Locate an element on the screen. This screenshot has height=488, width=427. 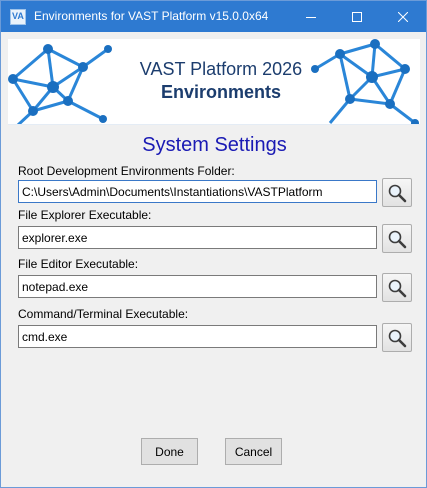
minimize-button is located at coordinates (311, 16).